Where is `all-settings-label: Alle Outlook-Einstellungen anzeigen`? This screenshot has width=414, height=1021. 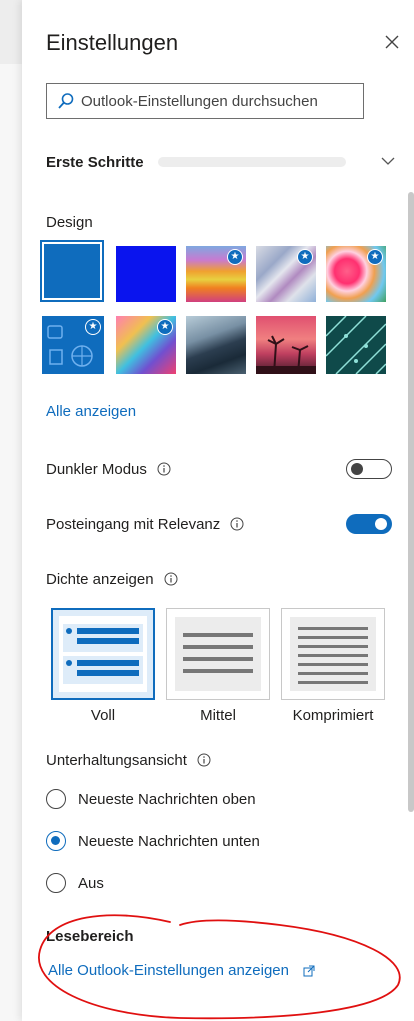 all-settings-label: Alle Outlook-Einstellungen anzeigen is located at coordinates (168, 970).